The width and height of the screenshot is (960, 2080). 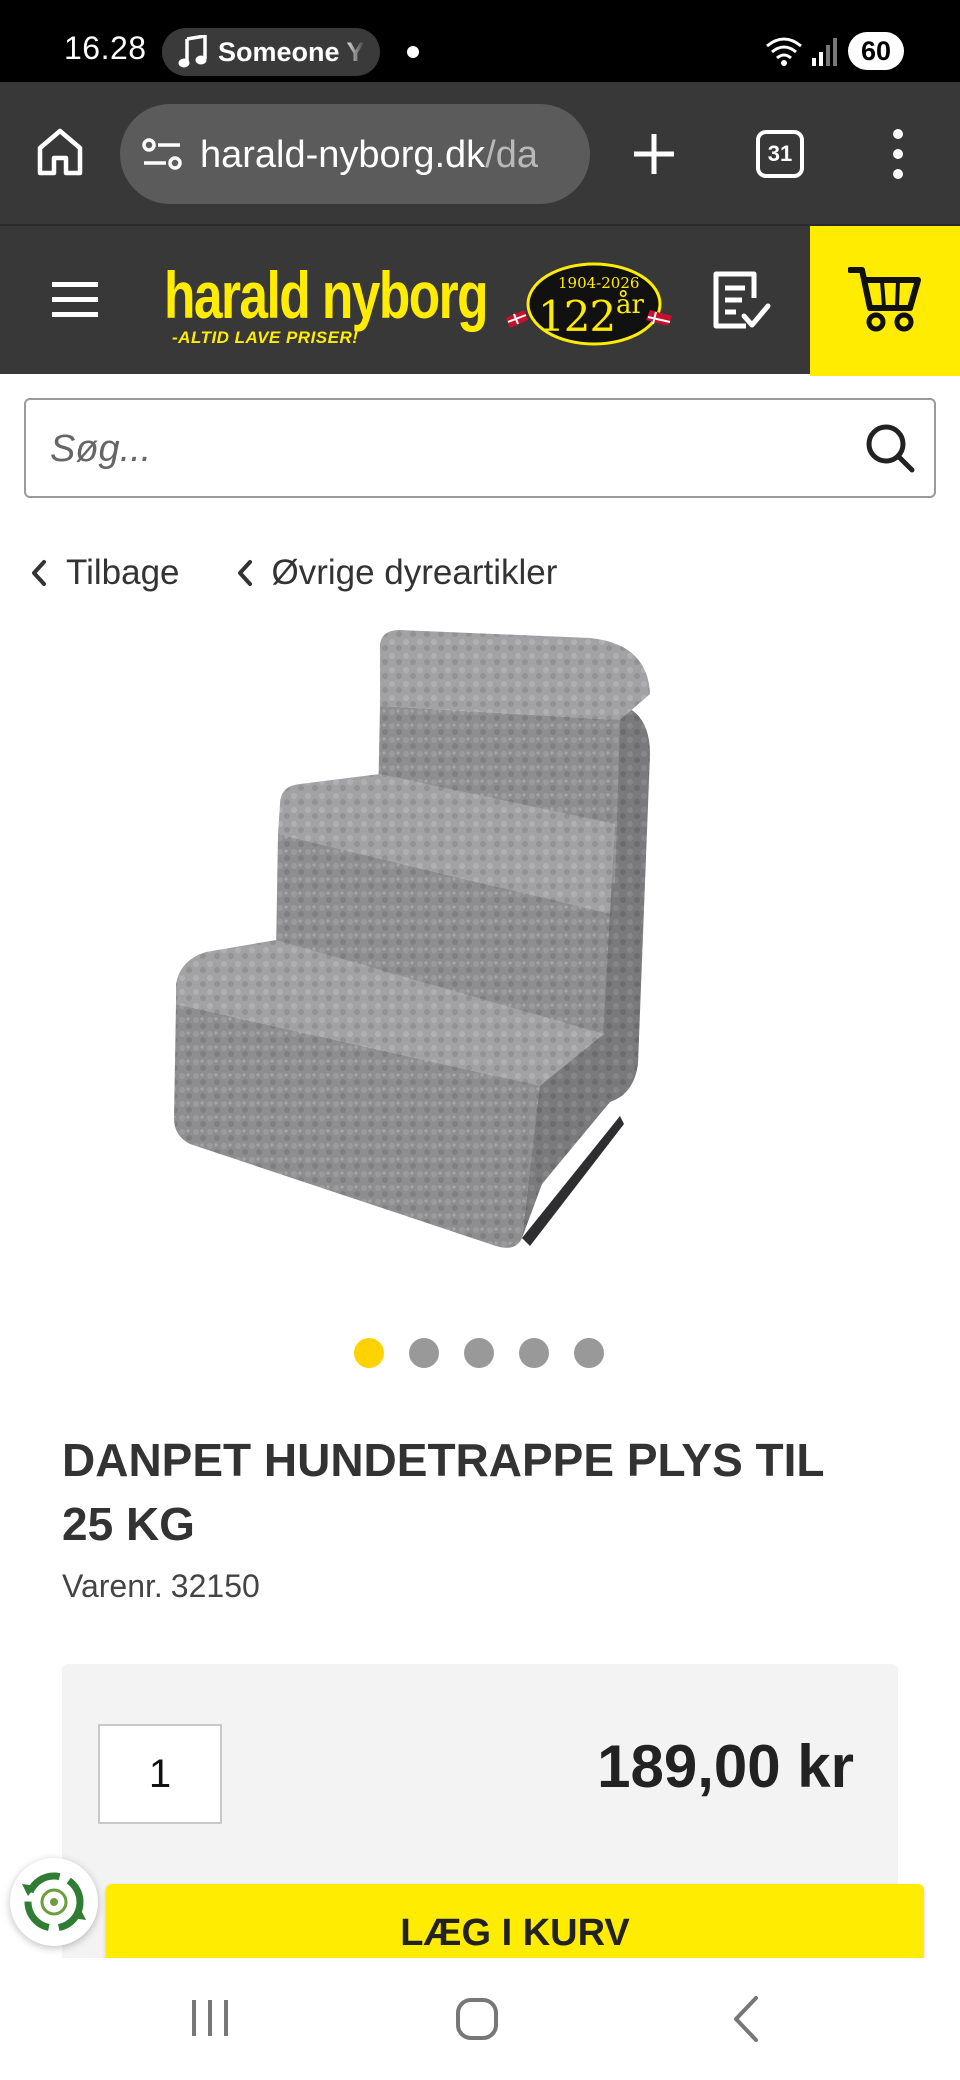 I want to click on breadcrumb-back-label: Tilbage, so click(x=123, y=572).